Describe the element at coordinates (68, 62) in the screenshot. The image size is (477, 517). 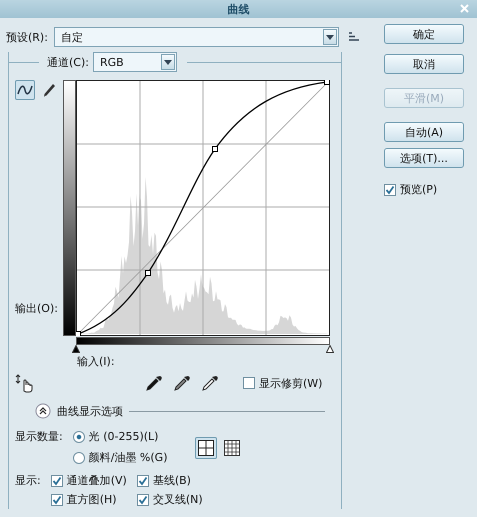
I see `channel-label: 通道(C):` at that location.